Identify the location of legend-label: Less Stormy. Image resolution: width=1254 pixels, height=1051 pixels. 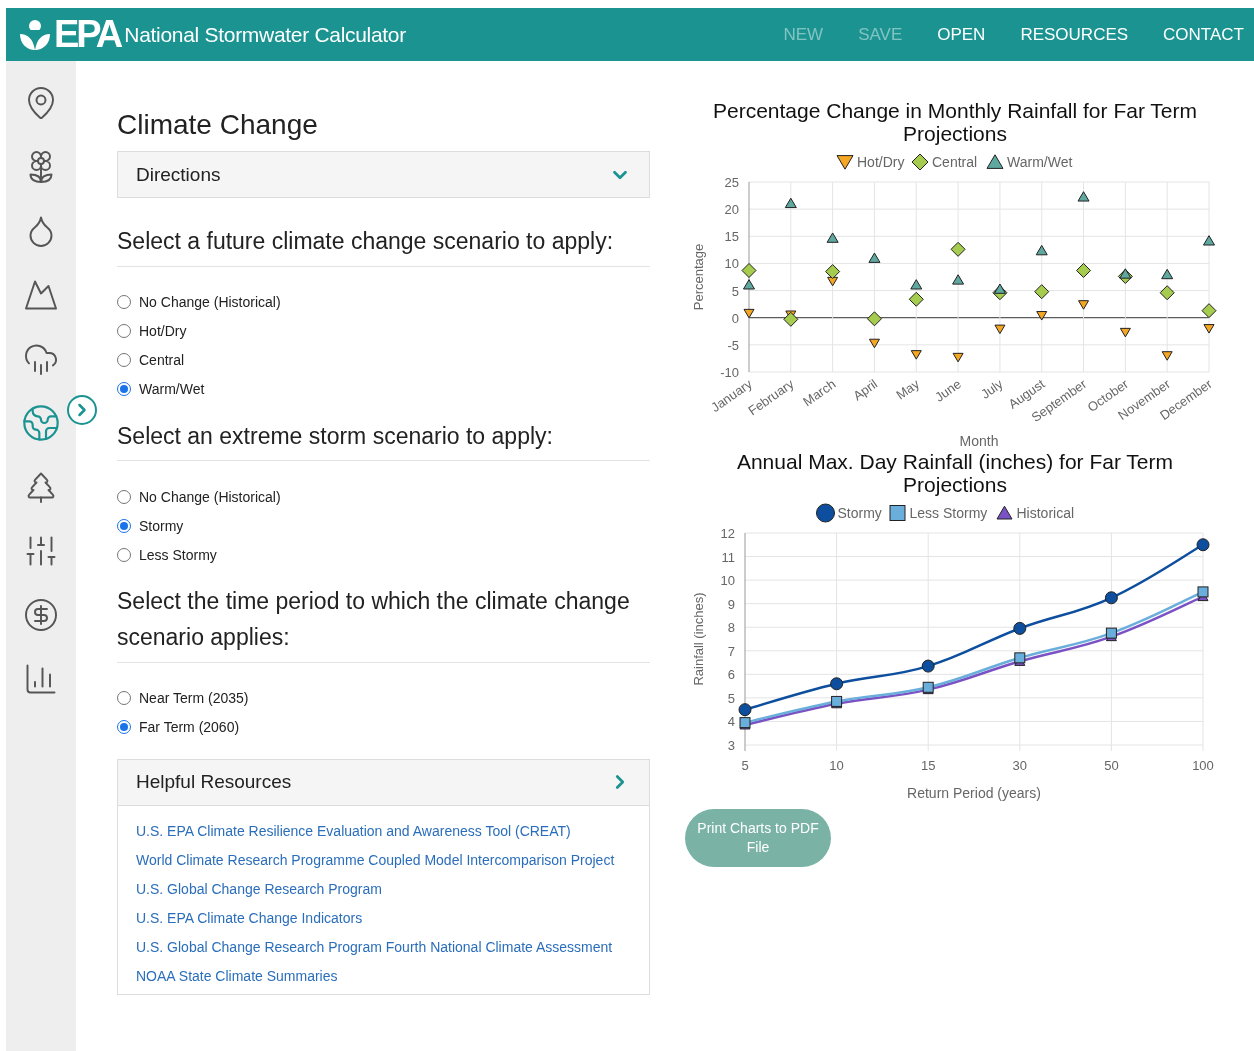
(948, 513).